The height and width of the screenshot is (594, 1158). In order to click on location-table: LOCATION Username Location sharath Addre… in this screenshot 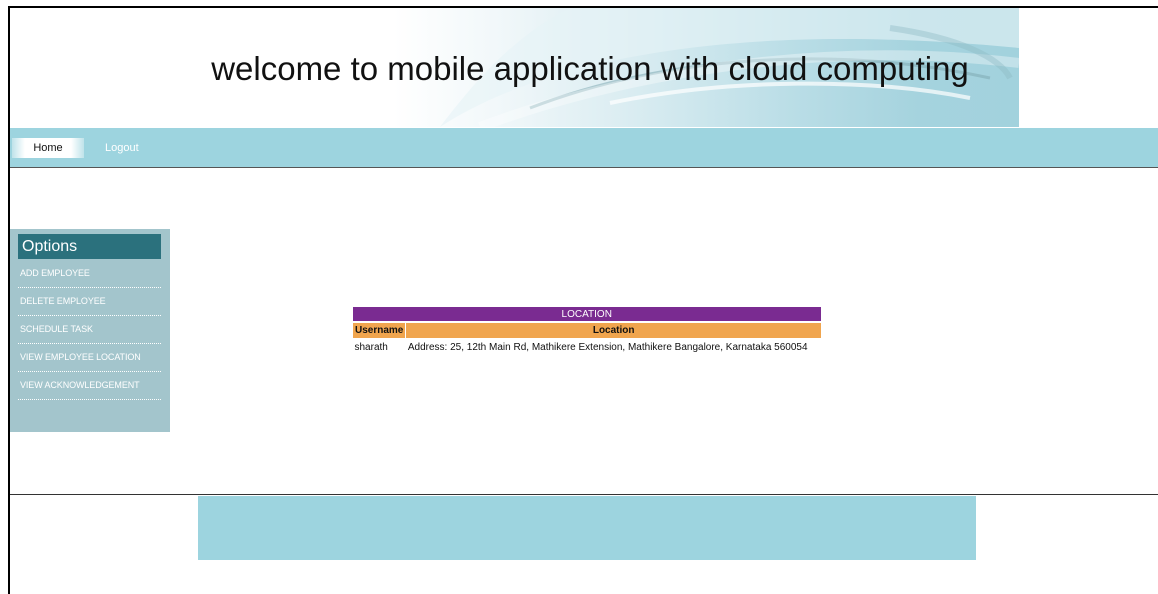, I will do `click(586, 331)`.